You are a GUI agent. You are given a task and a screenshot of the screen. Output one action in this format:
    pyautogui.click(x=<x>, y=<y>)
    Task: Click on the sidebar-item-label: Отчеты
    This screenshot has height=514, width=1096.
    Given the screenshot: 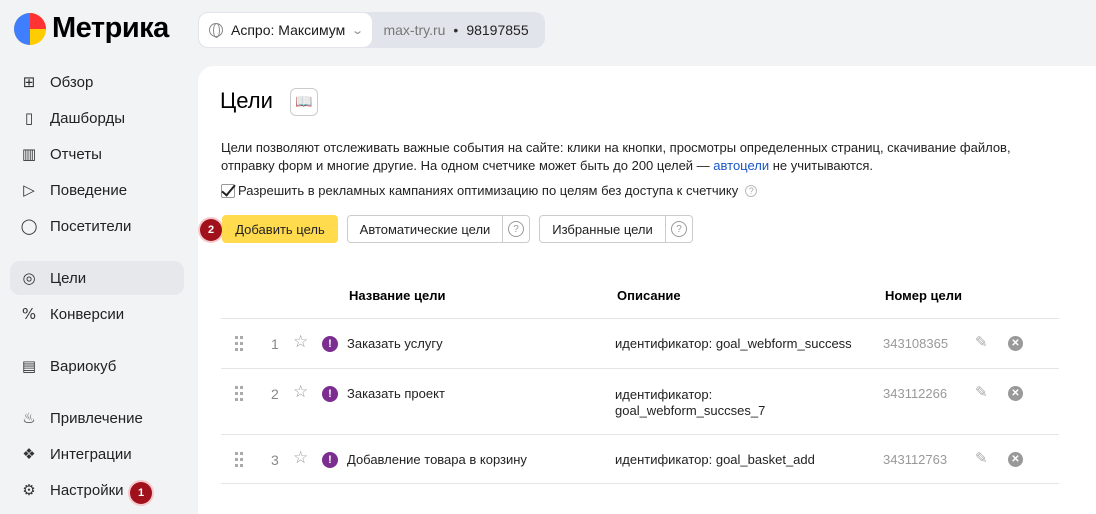 What is the action you would take?
    pyautogui.click(x=76, y=154)
    